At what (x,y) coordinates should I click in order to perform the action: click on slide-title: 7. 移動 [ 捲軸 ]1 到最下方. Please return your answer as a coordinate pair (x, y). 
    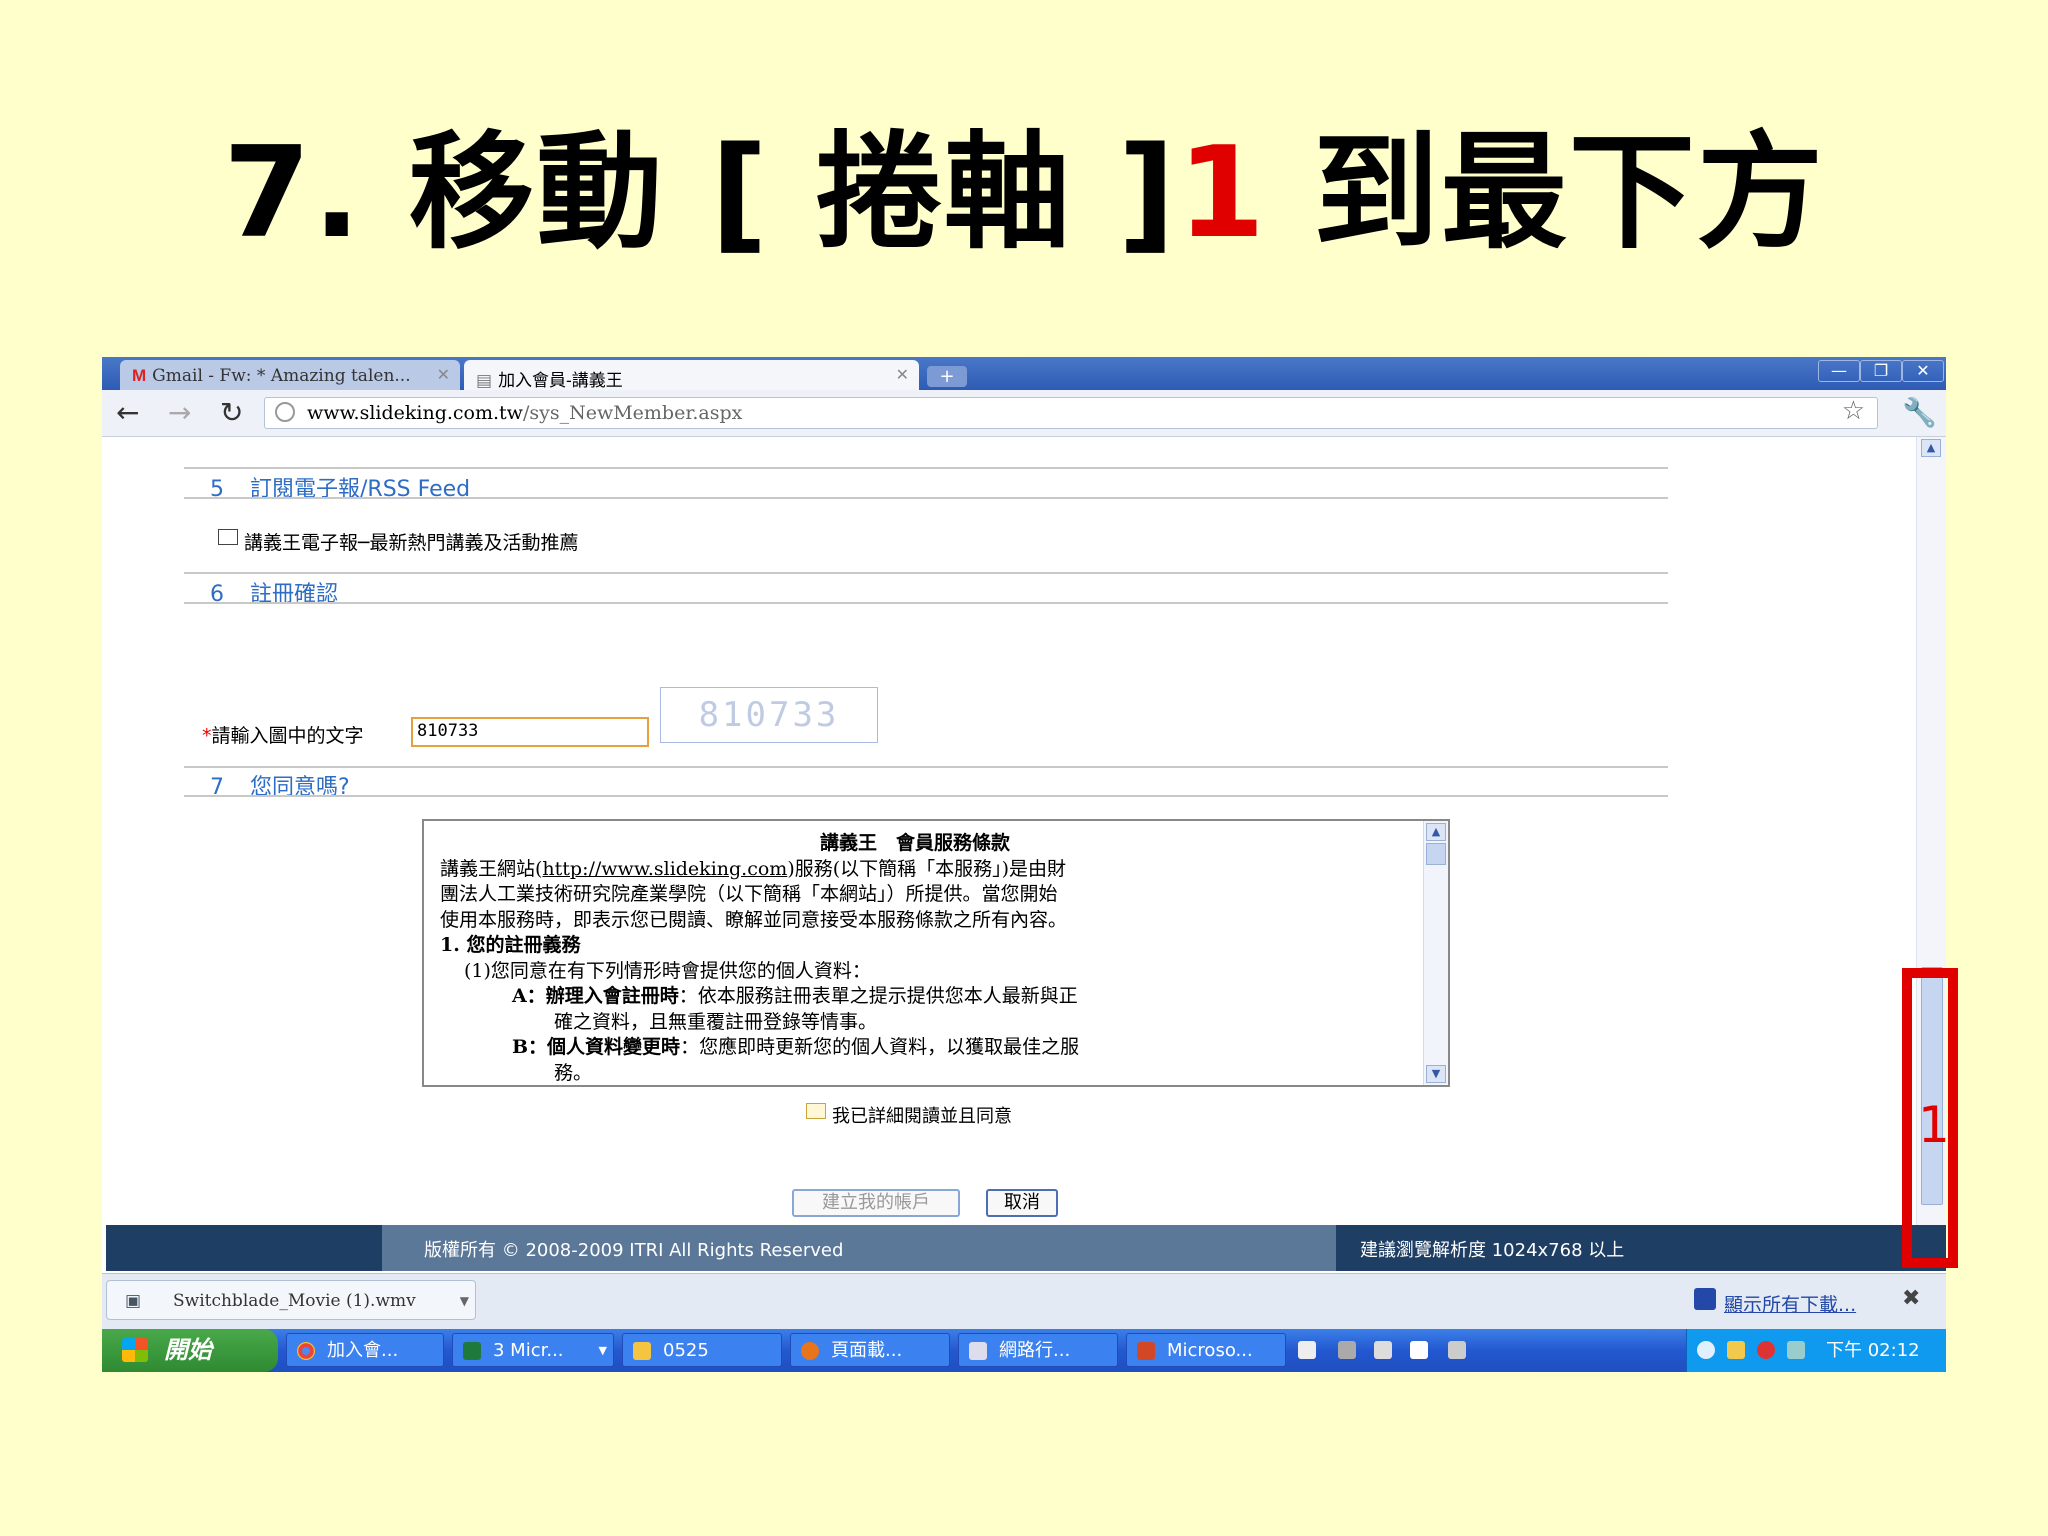
    Looking at the image, I should click on (1024, 193).